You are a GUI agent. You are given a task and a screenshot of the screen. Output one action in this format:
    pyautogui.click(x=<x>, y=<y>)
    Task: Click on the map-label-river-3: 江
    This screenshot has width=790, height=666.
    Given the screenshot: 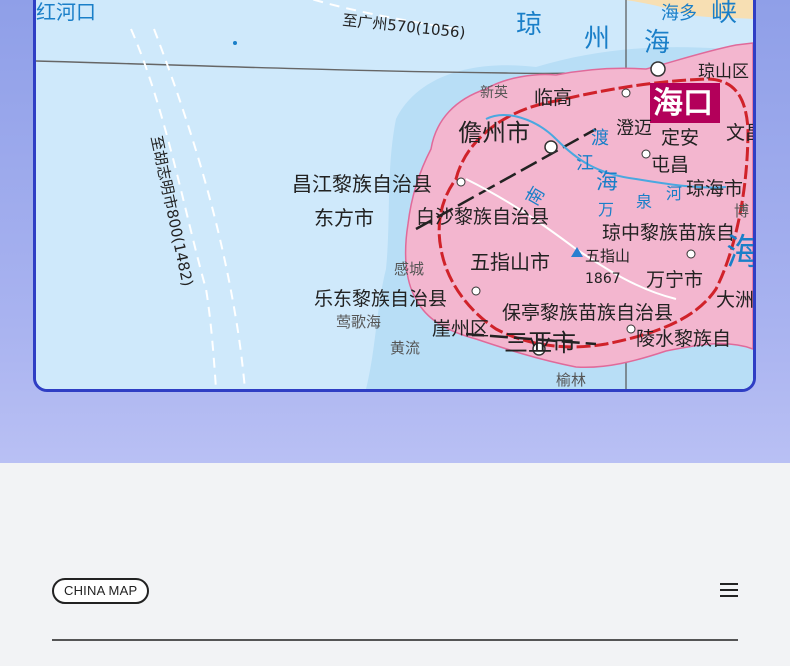 What is the action you would take?
    pyautogui.click(x=585, y=163)
    